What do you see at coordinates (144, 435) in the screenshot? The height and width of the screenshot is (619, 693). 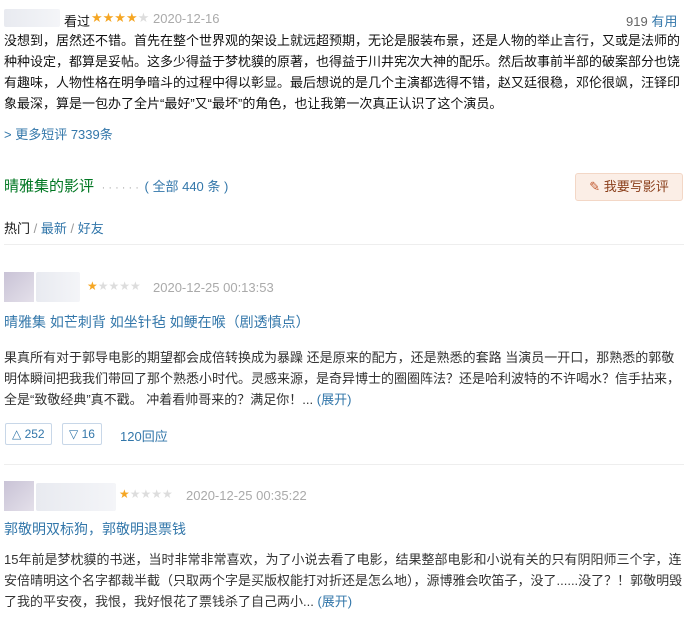 I see `replies-link: 120回应` at bounding box center [144, 435].